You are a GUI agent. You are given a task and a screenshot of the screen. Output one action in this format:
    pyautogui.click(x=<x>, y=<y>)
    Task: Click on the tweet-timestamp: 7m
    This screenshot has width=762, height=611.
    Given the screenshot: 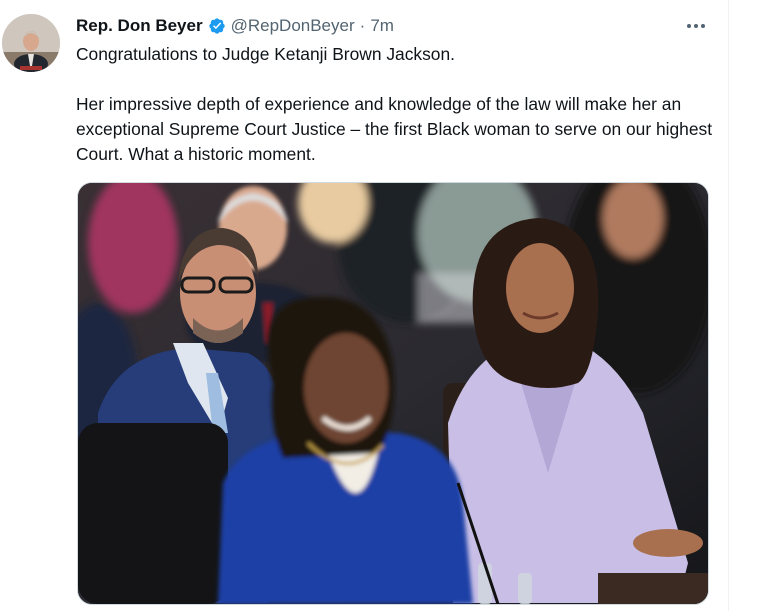 What is the action you would take?
    pyautogui.click(x=382, y=26)
    